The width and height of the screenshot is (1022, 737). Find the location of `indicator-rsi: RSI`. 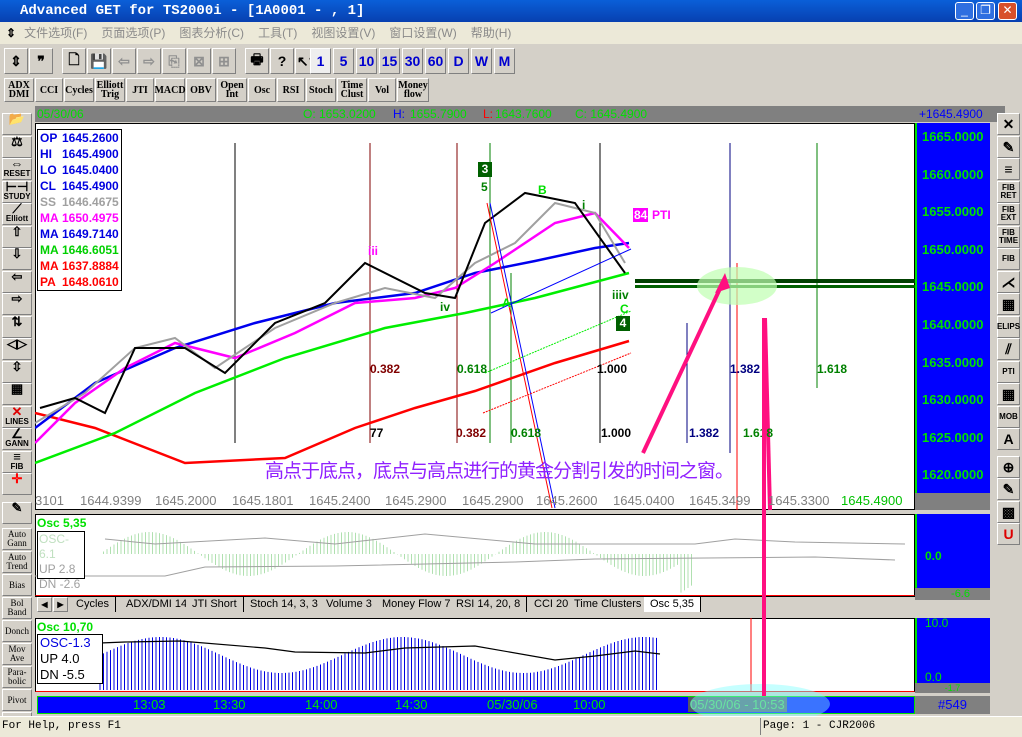

indicator-rsi: RSI is located at coordinates (291, 90).